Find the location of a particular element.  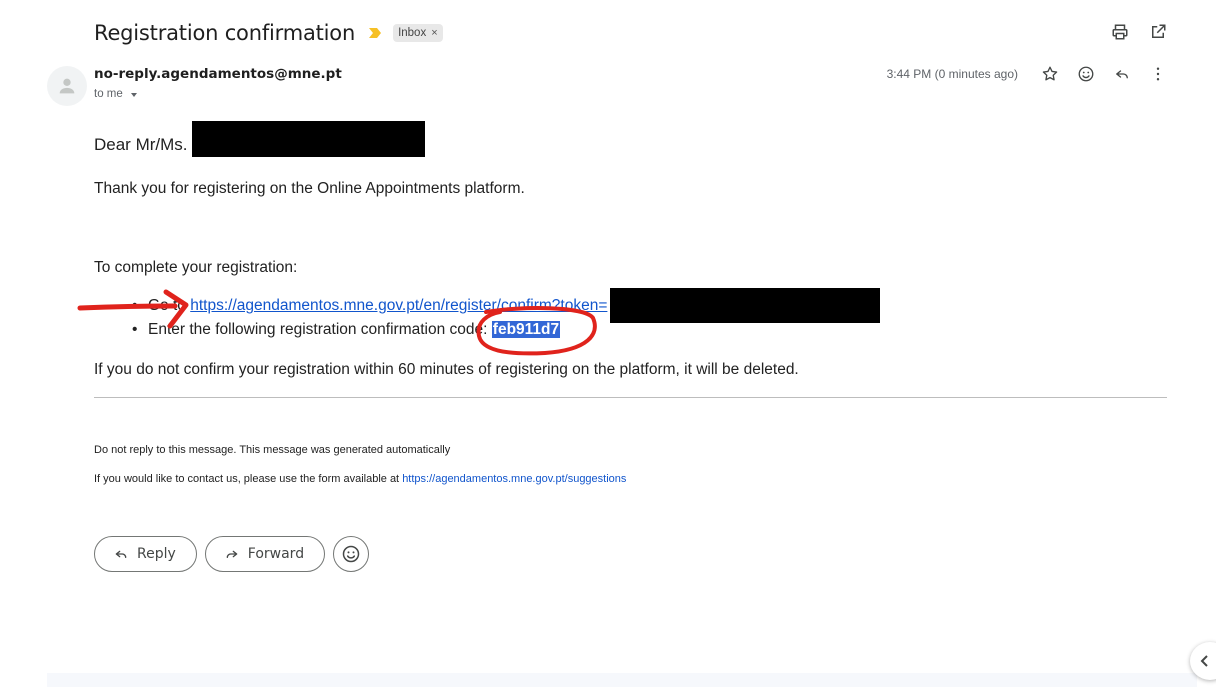

avatar-person-icon is located at coordinates (67, 86).